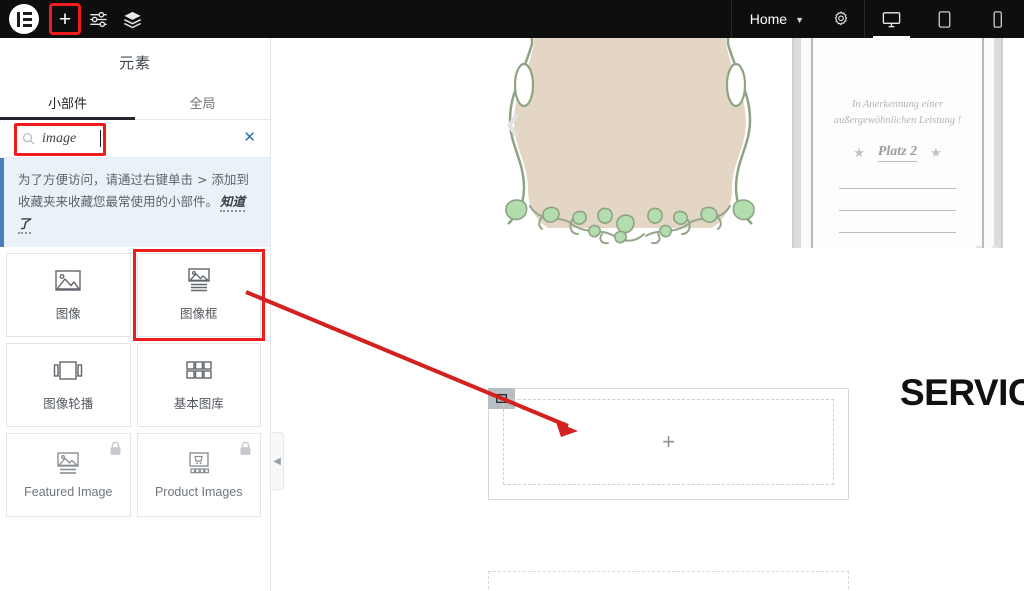  I want to click on widget-card-image-carousel: 图像轮播, so click(68, 384).